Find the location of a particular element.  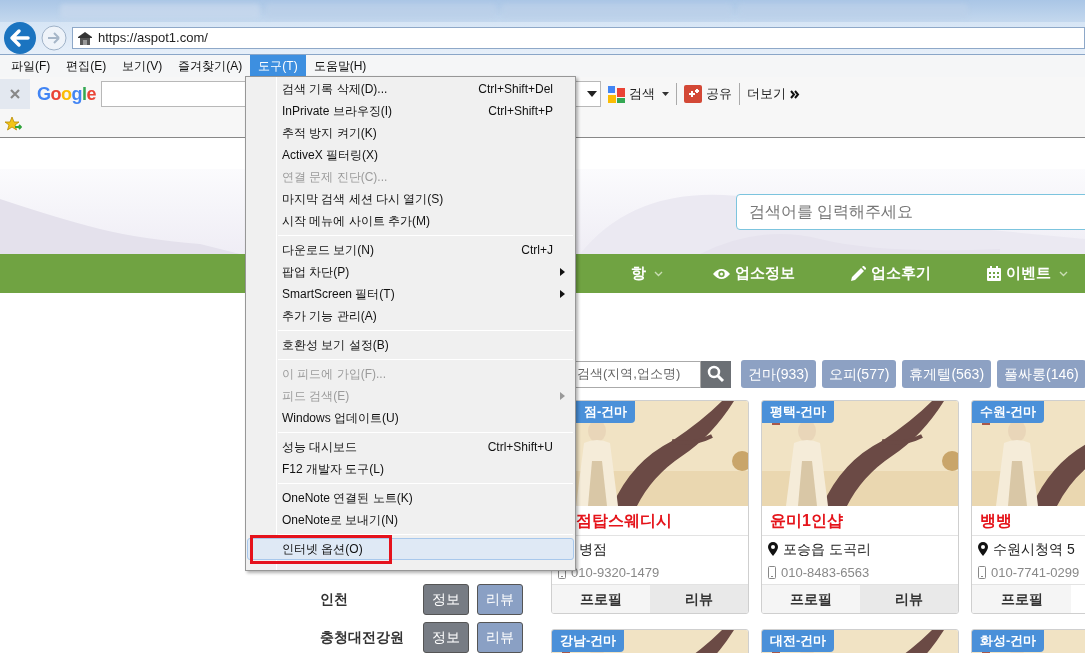

close-icon is located at coordinates (15, 94).